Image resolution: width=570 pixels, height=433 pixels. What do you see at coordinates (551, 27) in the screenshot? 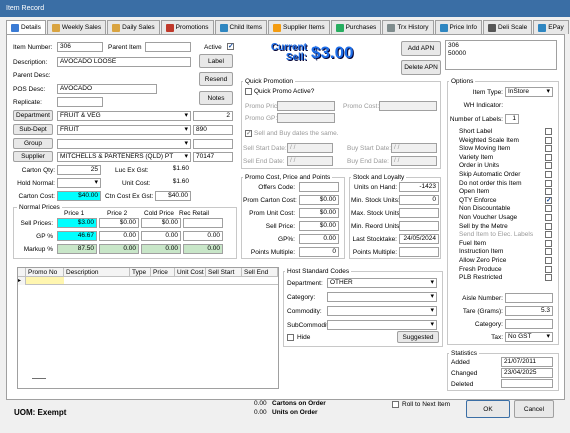
I see `tab-epay: EPay` at bounding box center [551, 27].